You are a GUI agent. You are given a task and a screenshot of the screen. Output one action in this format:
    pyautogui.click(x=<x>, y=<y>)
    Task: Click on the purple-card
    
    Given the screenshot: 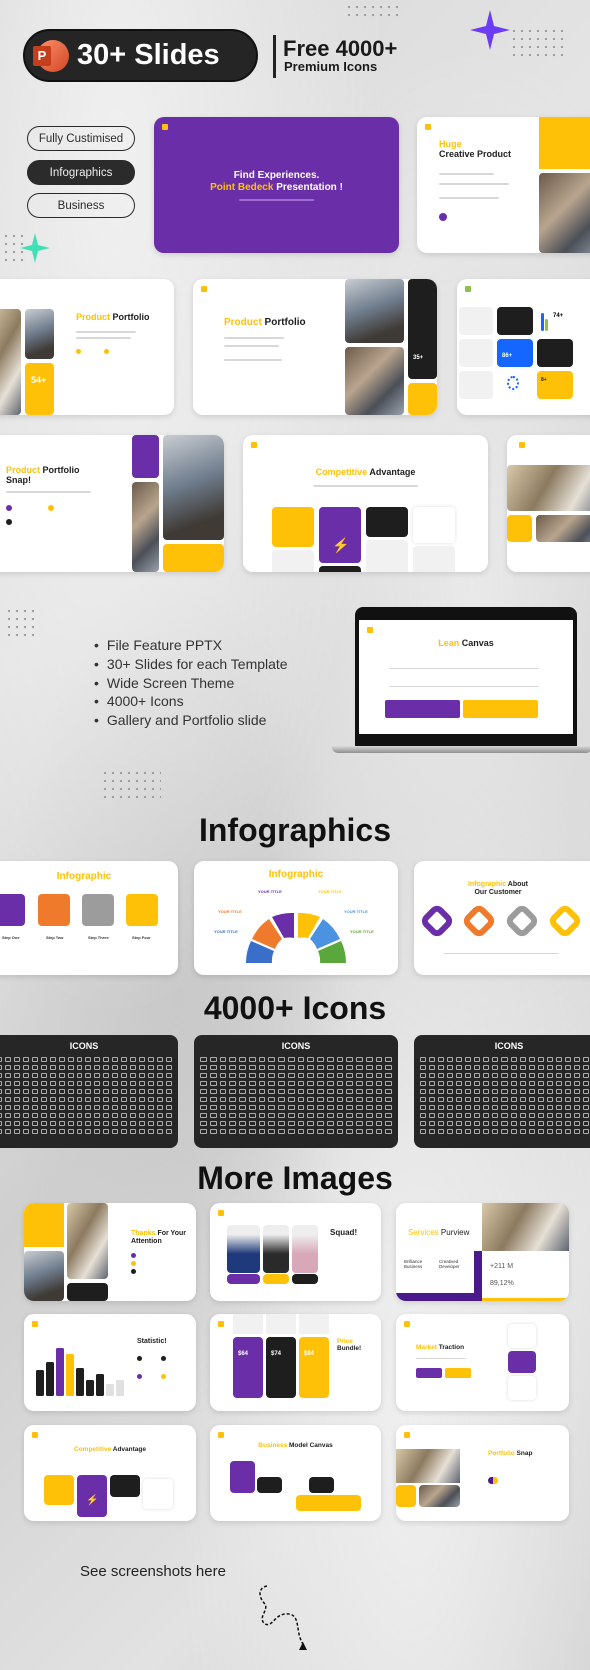 What is the action you would take?
    pyautogui.click(x=422, y=709)
    